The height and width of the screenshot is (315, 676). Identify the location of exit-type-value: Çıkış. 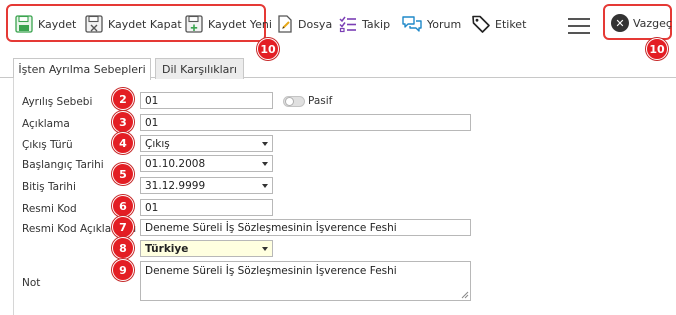
(157, 144).